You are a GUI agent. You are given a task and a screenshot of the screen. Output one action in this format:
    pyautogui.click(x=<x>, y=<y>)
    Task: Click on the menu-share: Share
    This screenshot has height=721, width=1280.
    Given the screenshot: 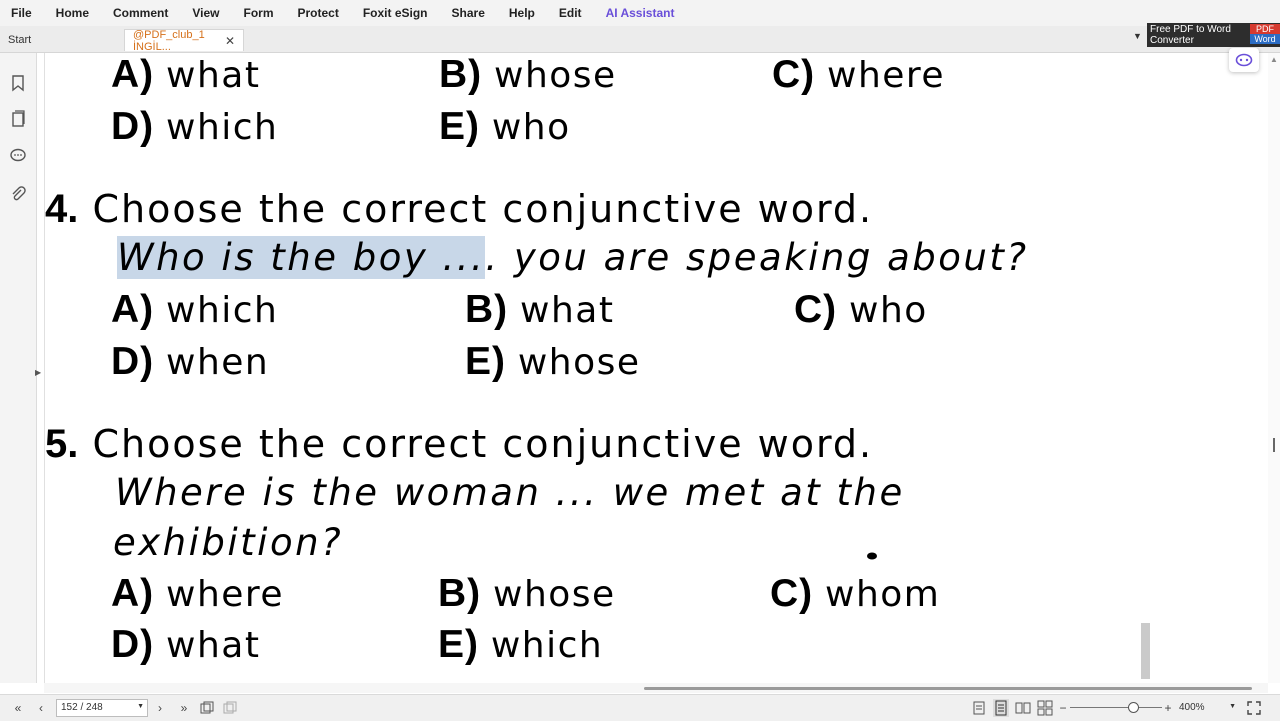 What is the action you would take?
    pyautogui.click(x=468, y=13)
    